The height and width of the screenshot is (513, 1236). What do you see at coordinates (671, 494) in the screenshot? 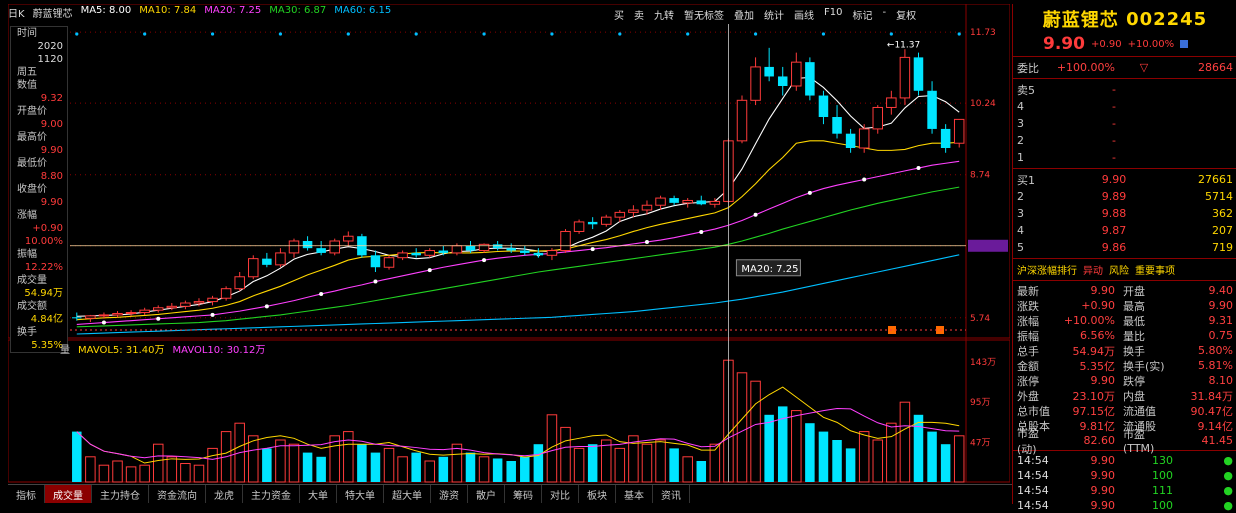
I see `tab-indicator: 资讯` at bounding box center [671, 494].